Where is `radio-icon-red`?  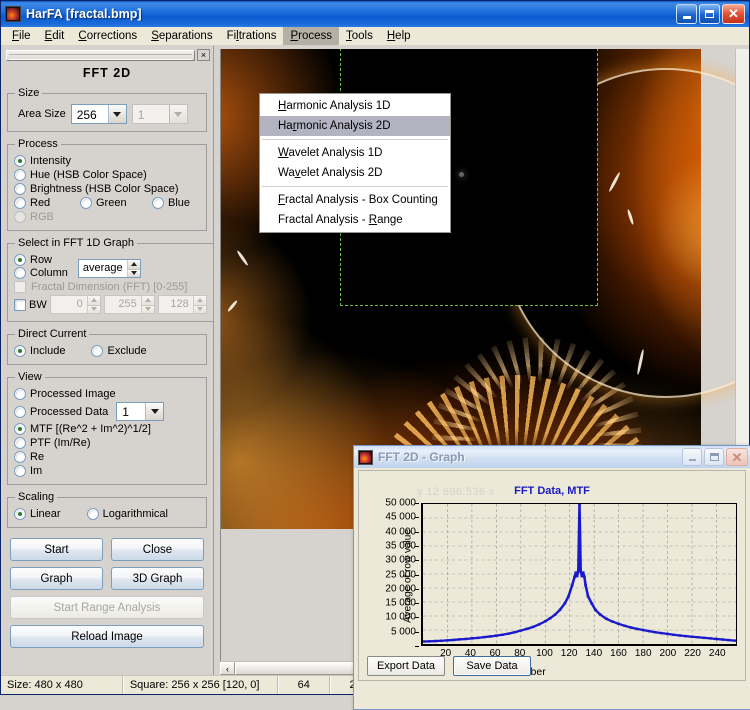
radio-icon-red is located at coordinates (20, 203).